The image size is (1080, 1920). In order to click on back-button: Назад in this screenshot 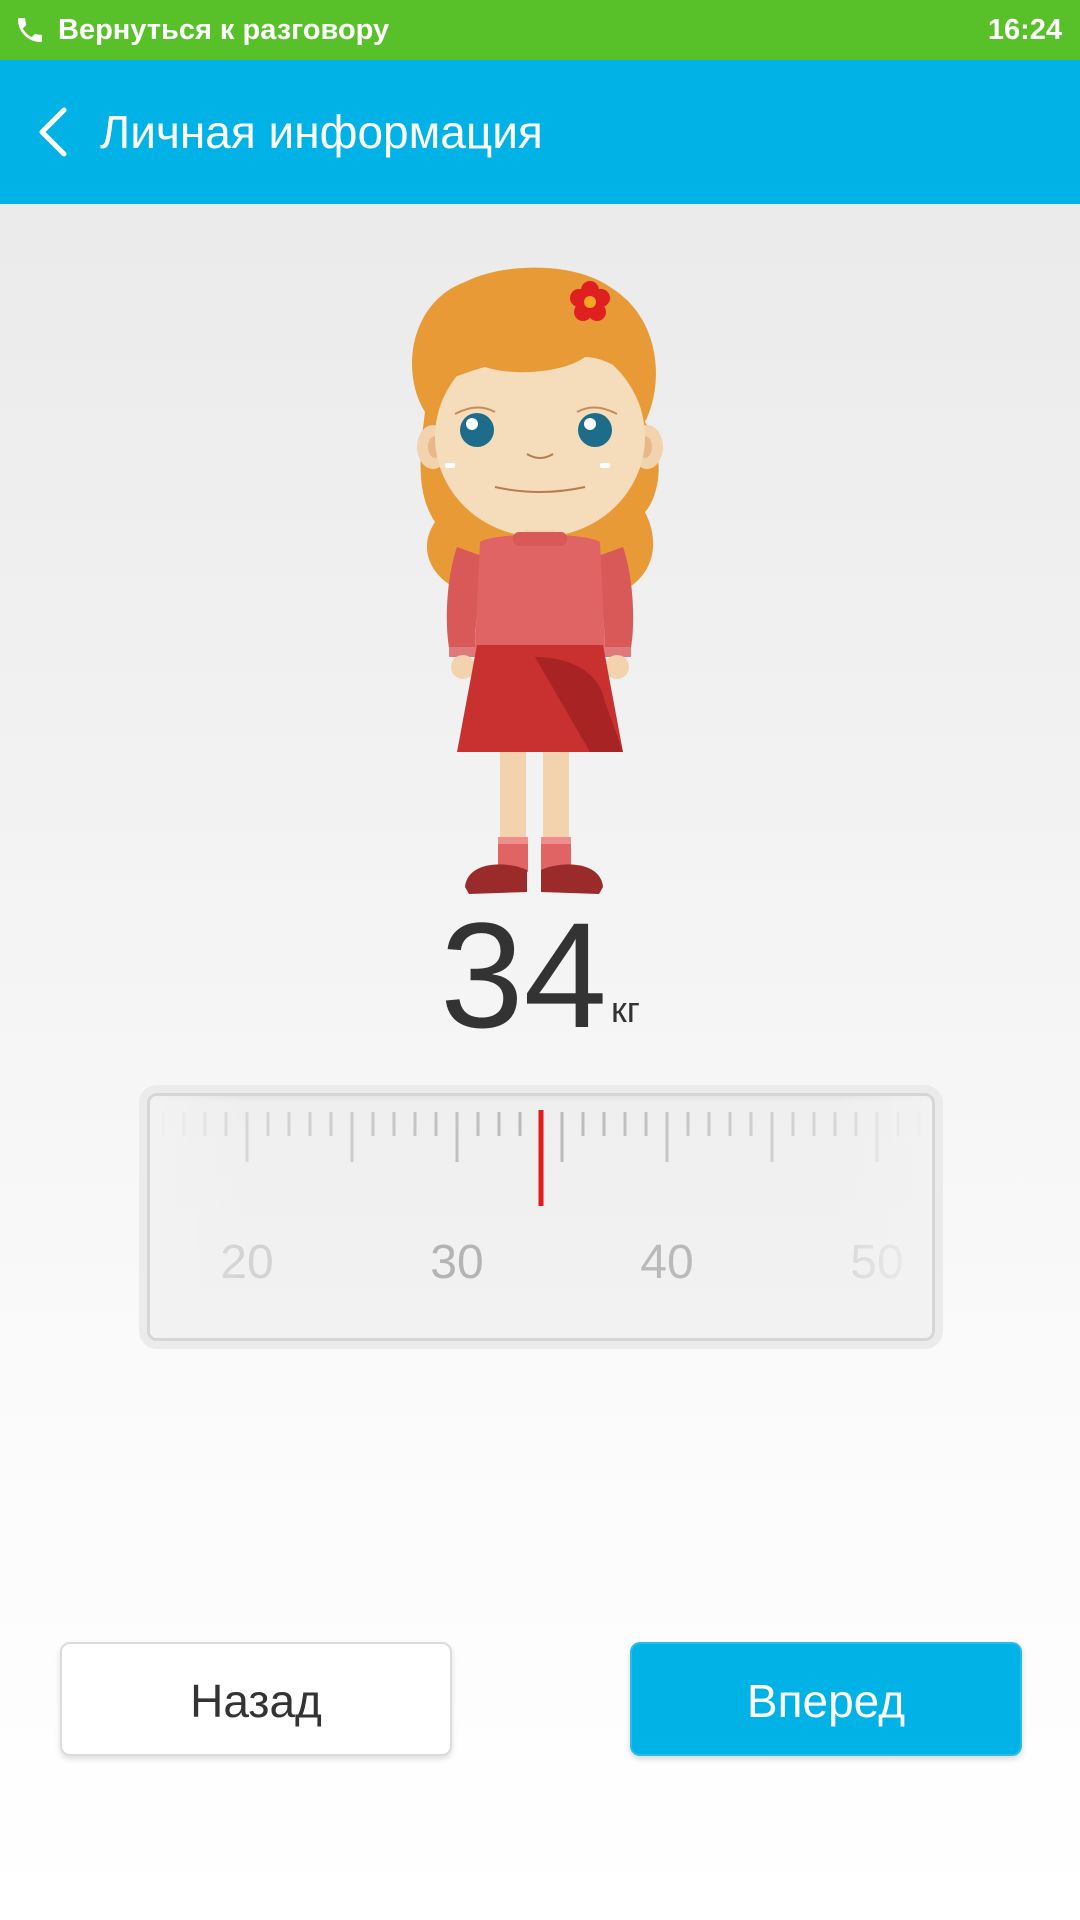, I will do `click(256, 1699)`.